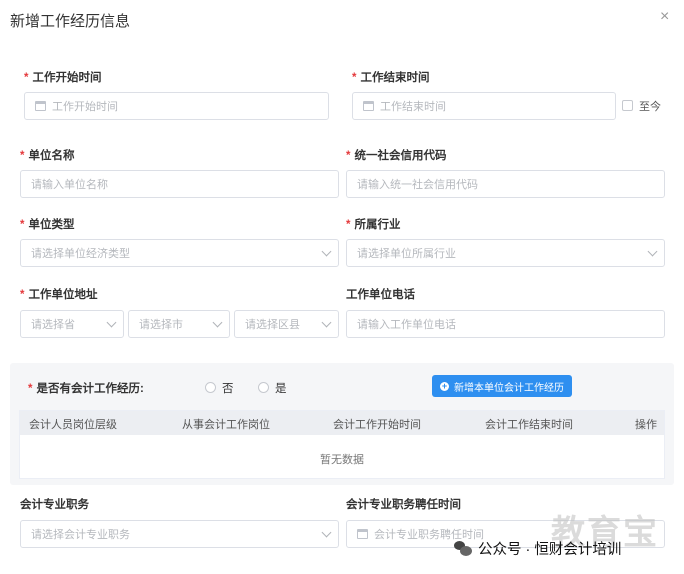 Image resolution: width=684 pixels, height=574 pixels. Describe the element at coordinates (67, 78) in the screenshot. I see `start-time-label-text: 工作开始时间` at that location.